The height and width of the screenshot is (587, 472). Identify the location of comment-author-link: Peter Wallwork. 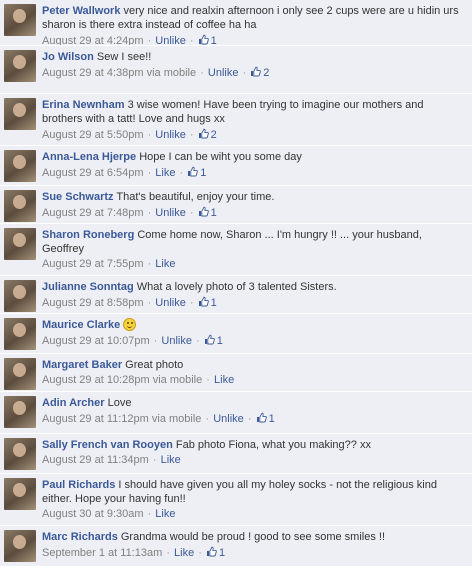
(81, 11).